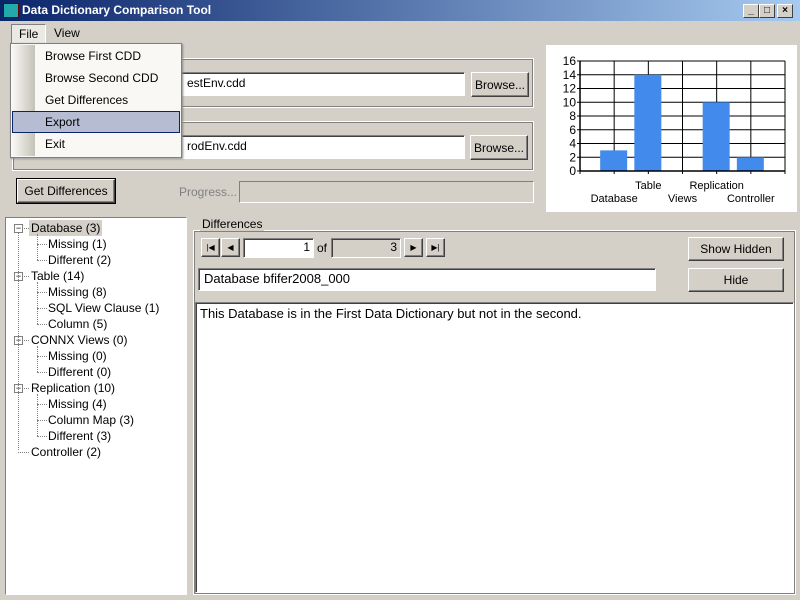 The image size is (800, 600). What do you see at coordinates (11, 10) in the screenshot?
I see `app-icon` at bounding box center [11, 10].